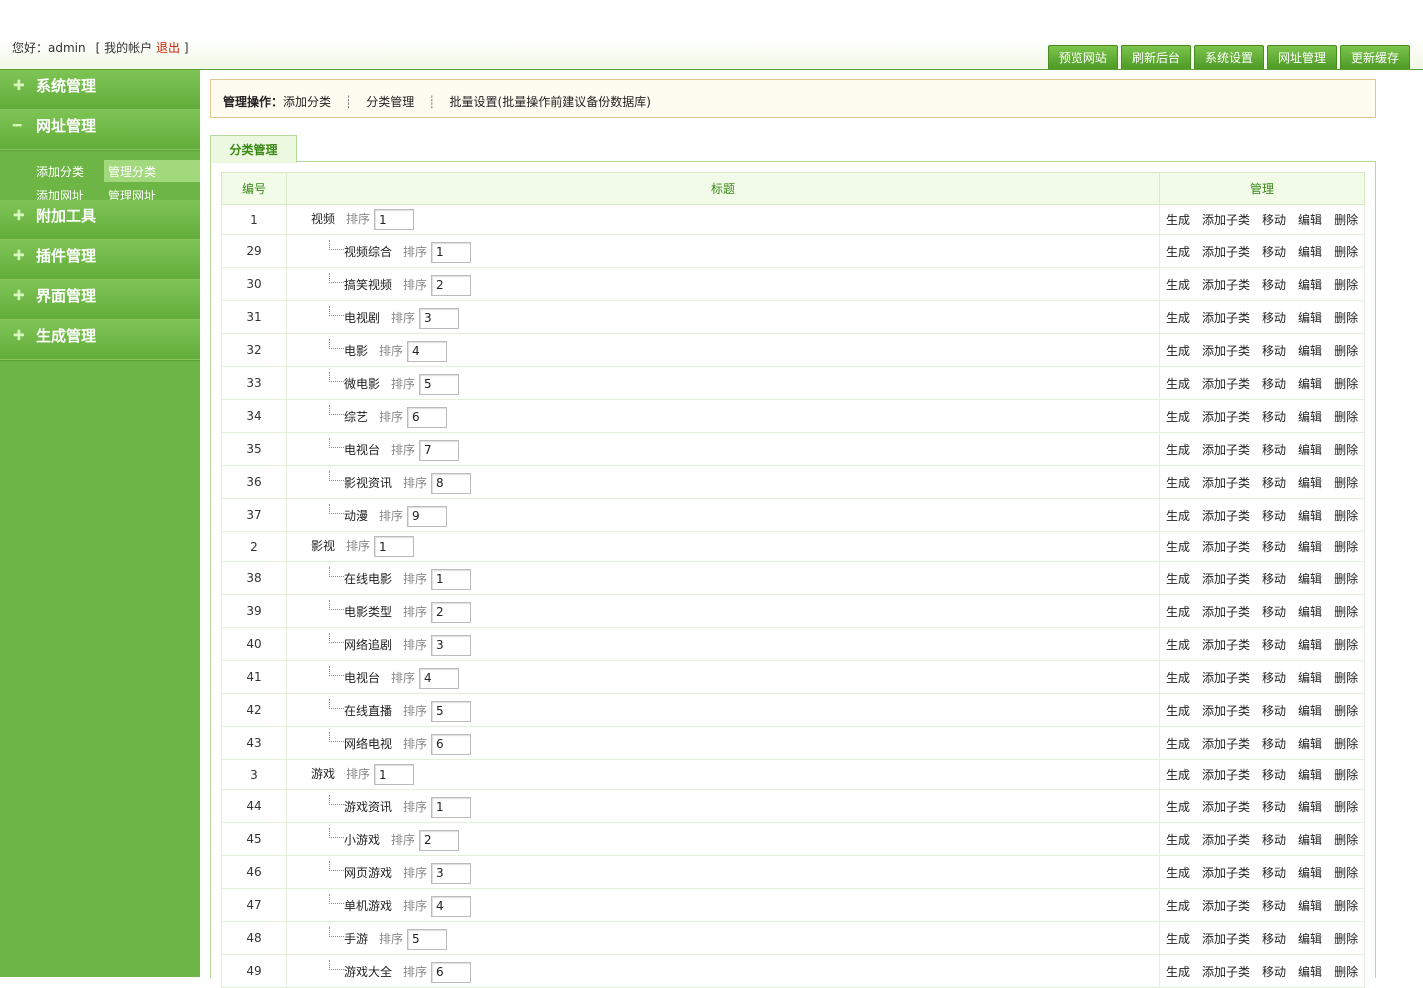  Describe the element at coordinates (142, 171) in the screenshot. I see `submenu-manage-category: 管理分类` at that location.